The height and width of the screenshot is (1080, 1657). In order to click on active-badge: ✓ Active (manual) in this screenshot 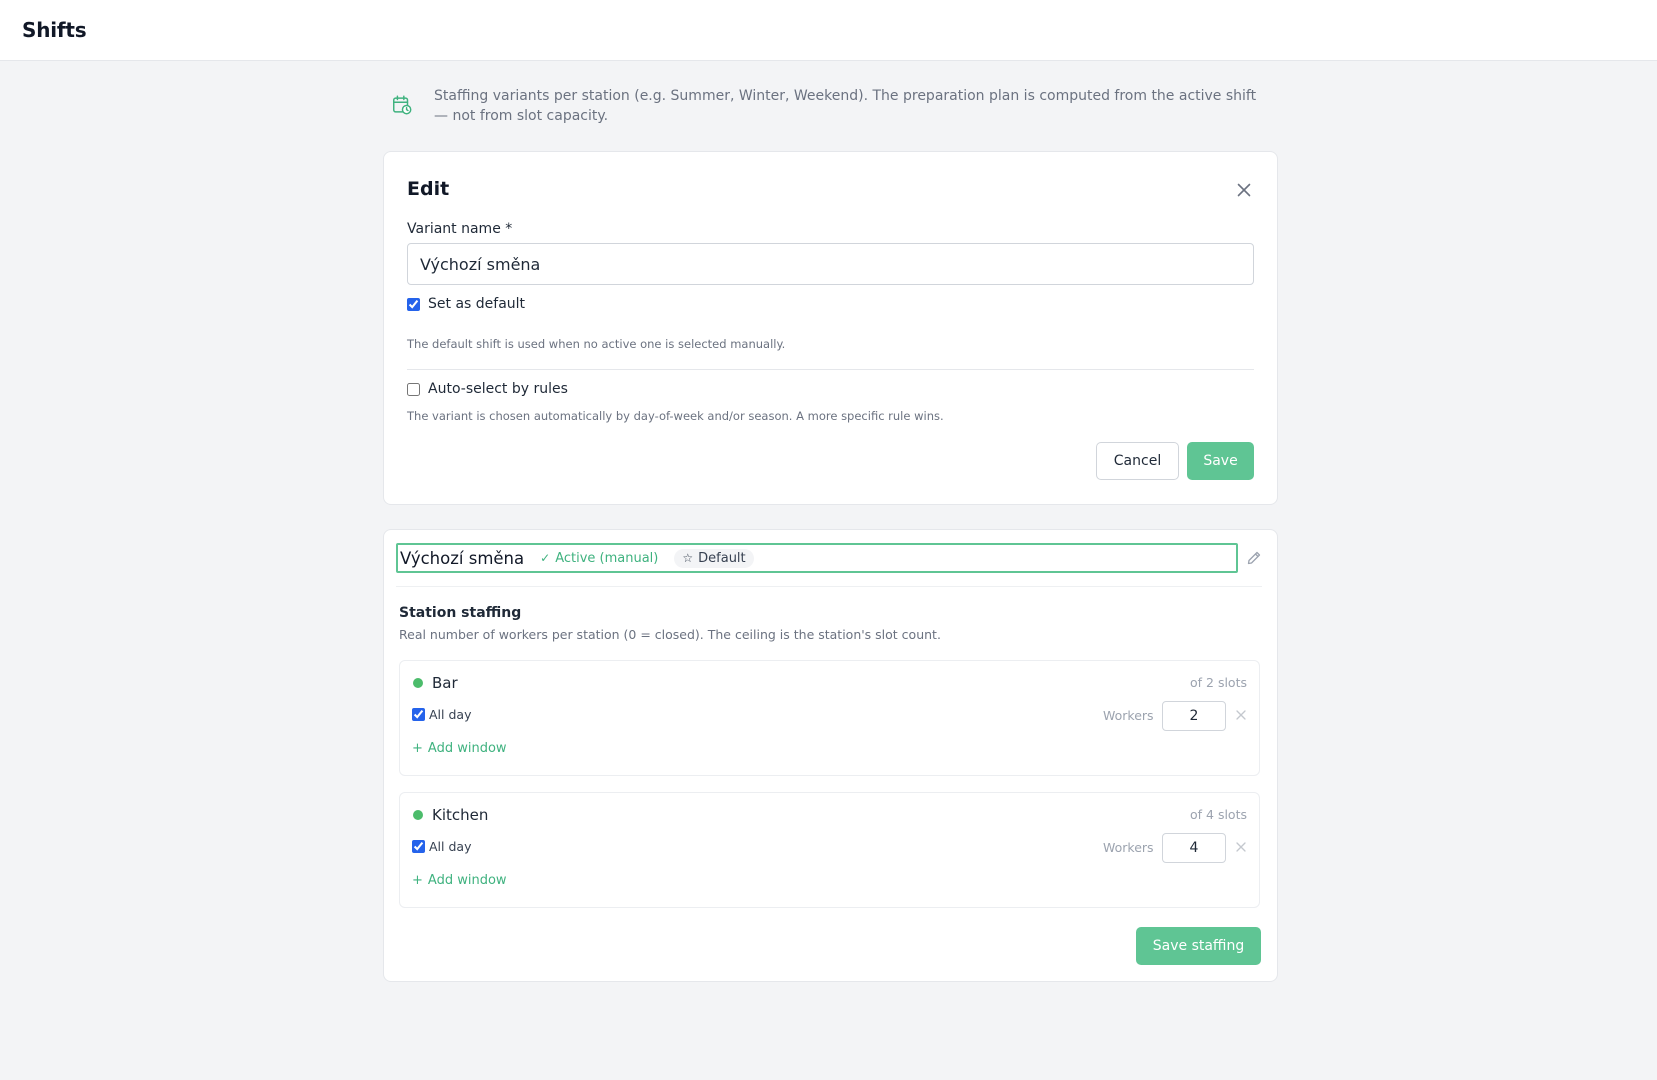, I will do `click(599, 558)`.